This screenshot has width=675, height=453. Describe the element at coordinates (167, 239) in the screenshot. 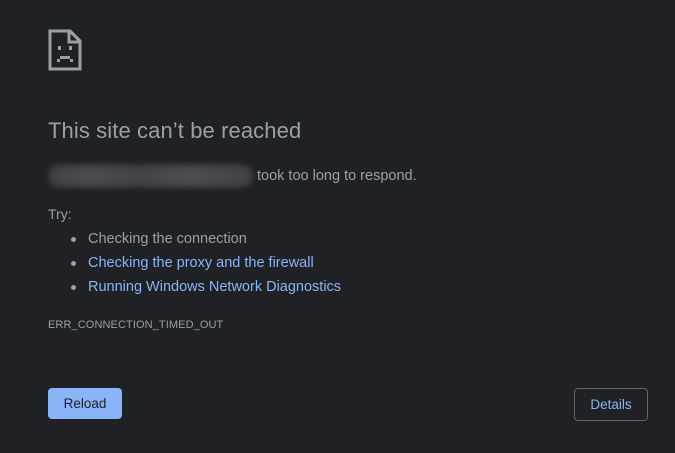

I see `suggestion-label: Checking the connection` at that location.